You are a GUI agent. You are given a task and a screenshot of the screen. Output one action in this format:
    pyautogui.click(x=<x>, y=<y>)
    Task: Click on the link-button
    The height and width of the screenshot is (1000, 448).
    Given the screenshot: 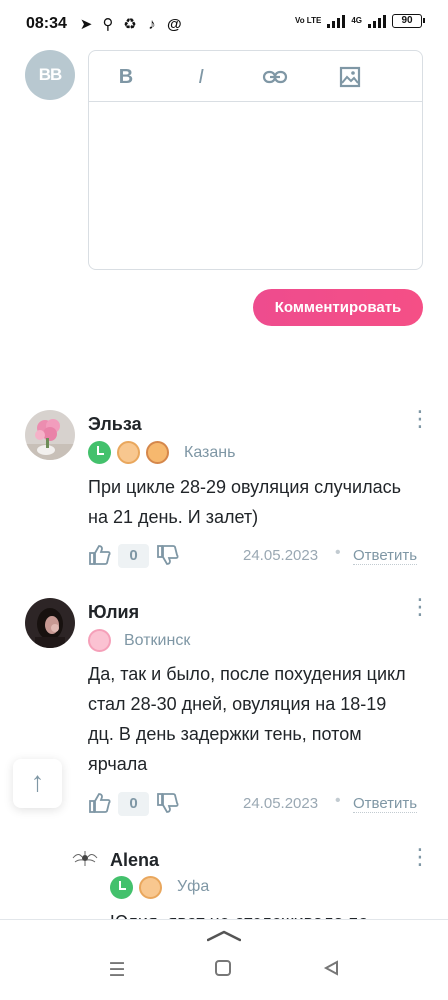 What is the action you would take?
    pyautogui.click(x=275, y=77)
    